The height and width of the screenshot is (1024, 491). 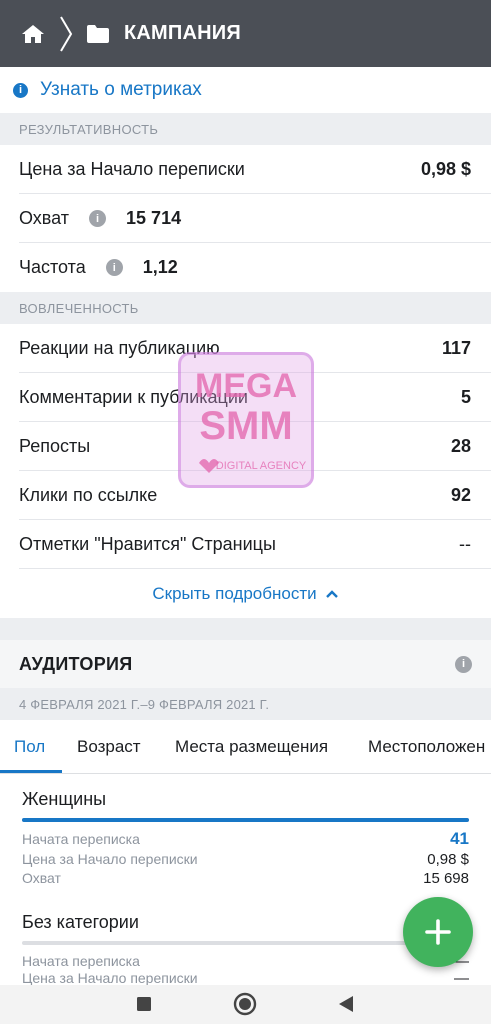 I want to click on category-metric-row: Начата переписка 41, so click(x=245, y=839).